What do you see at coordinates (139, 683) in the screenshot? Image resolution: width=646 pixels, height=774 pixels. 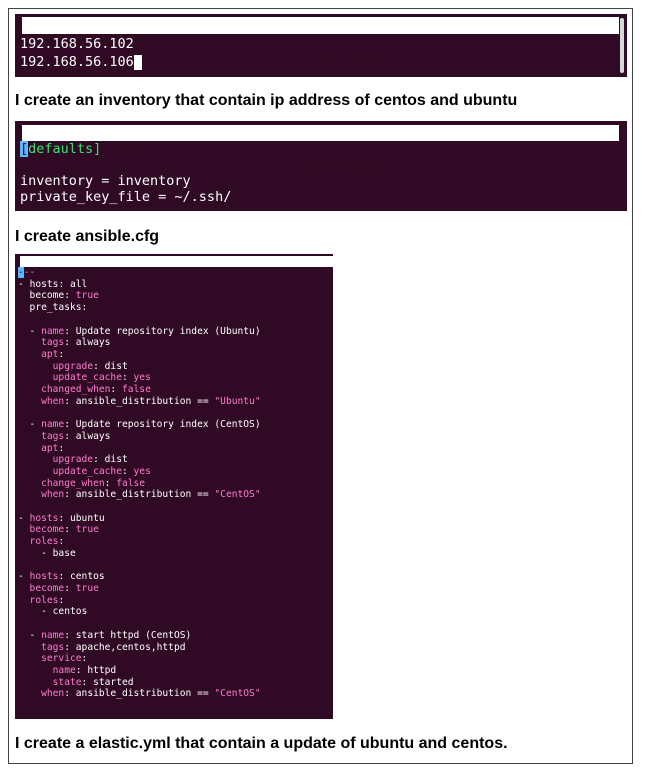 I see `yaml-line: state: started` at bounding box center [139, 683].